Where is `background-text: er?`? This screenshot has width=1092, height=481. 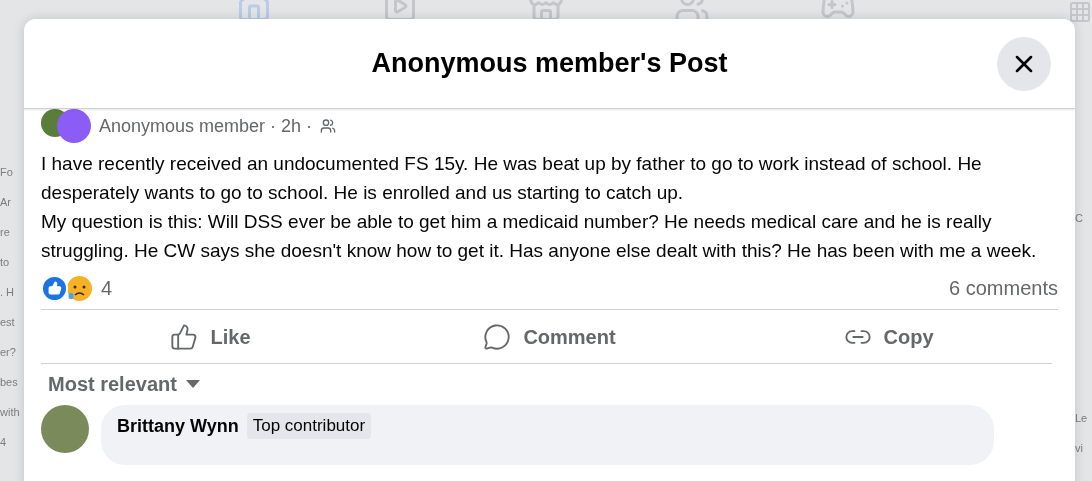
background-text: er? is located at coordinates (8, 352).